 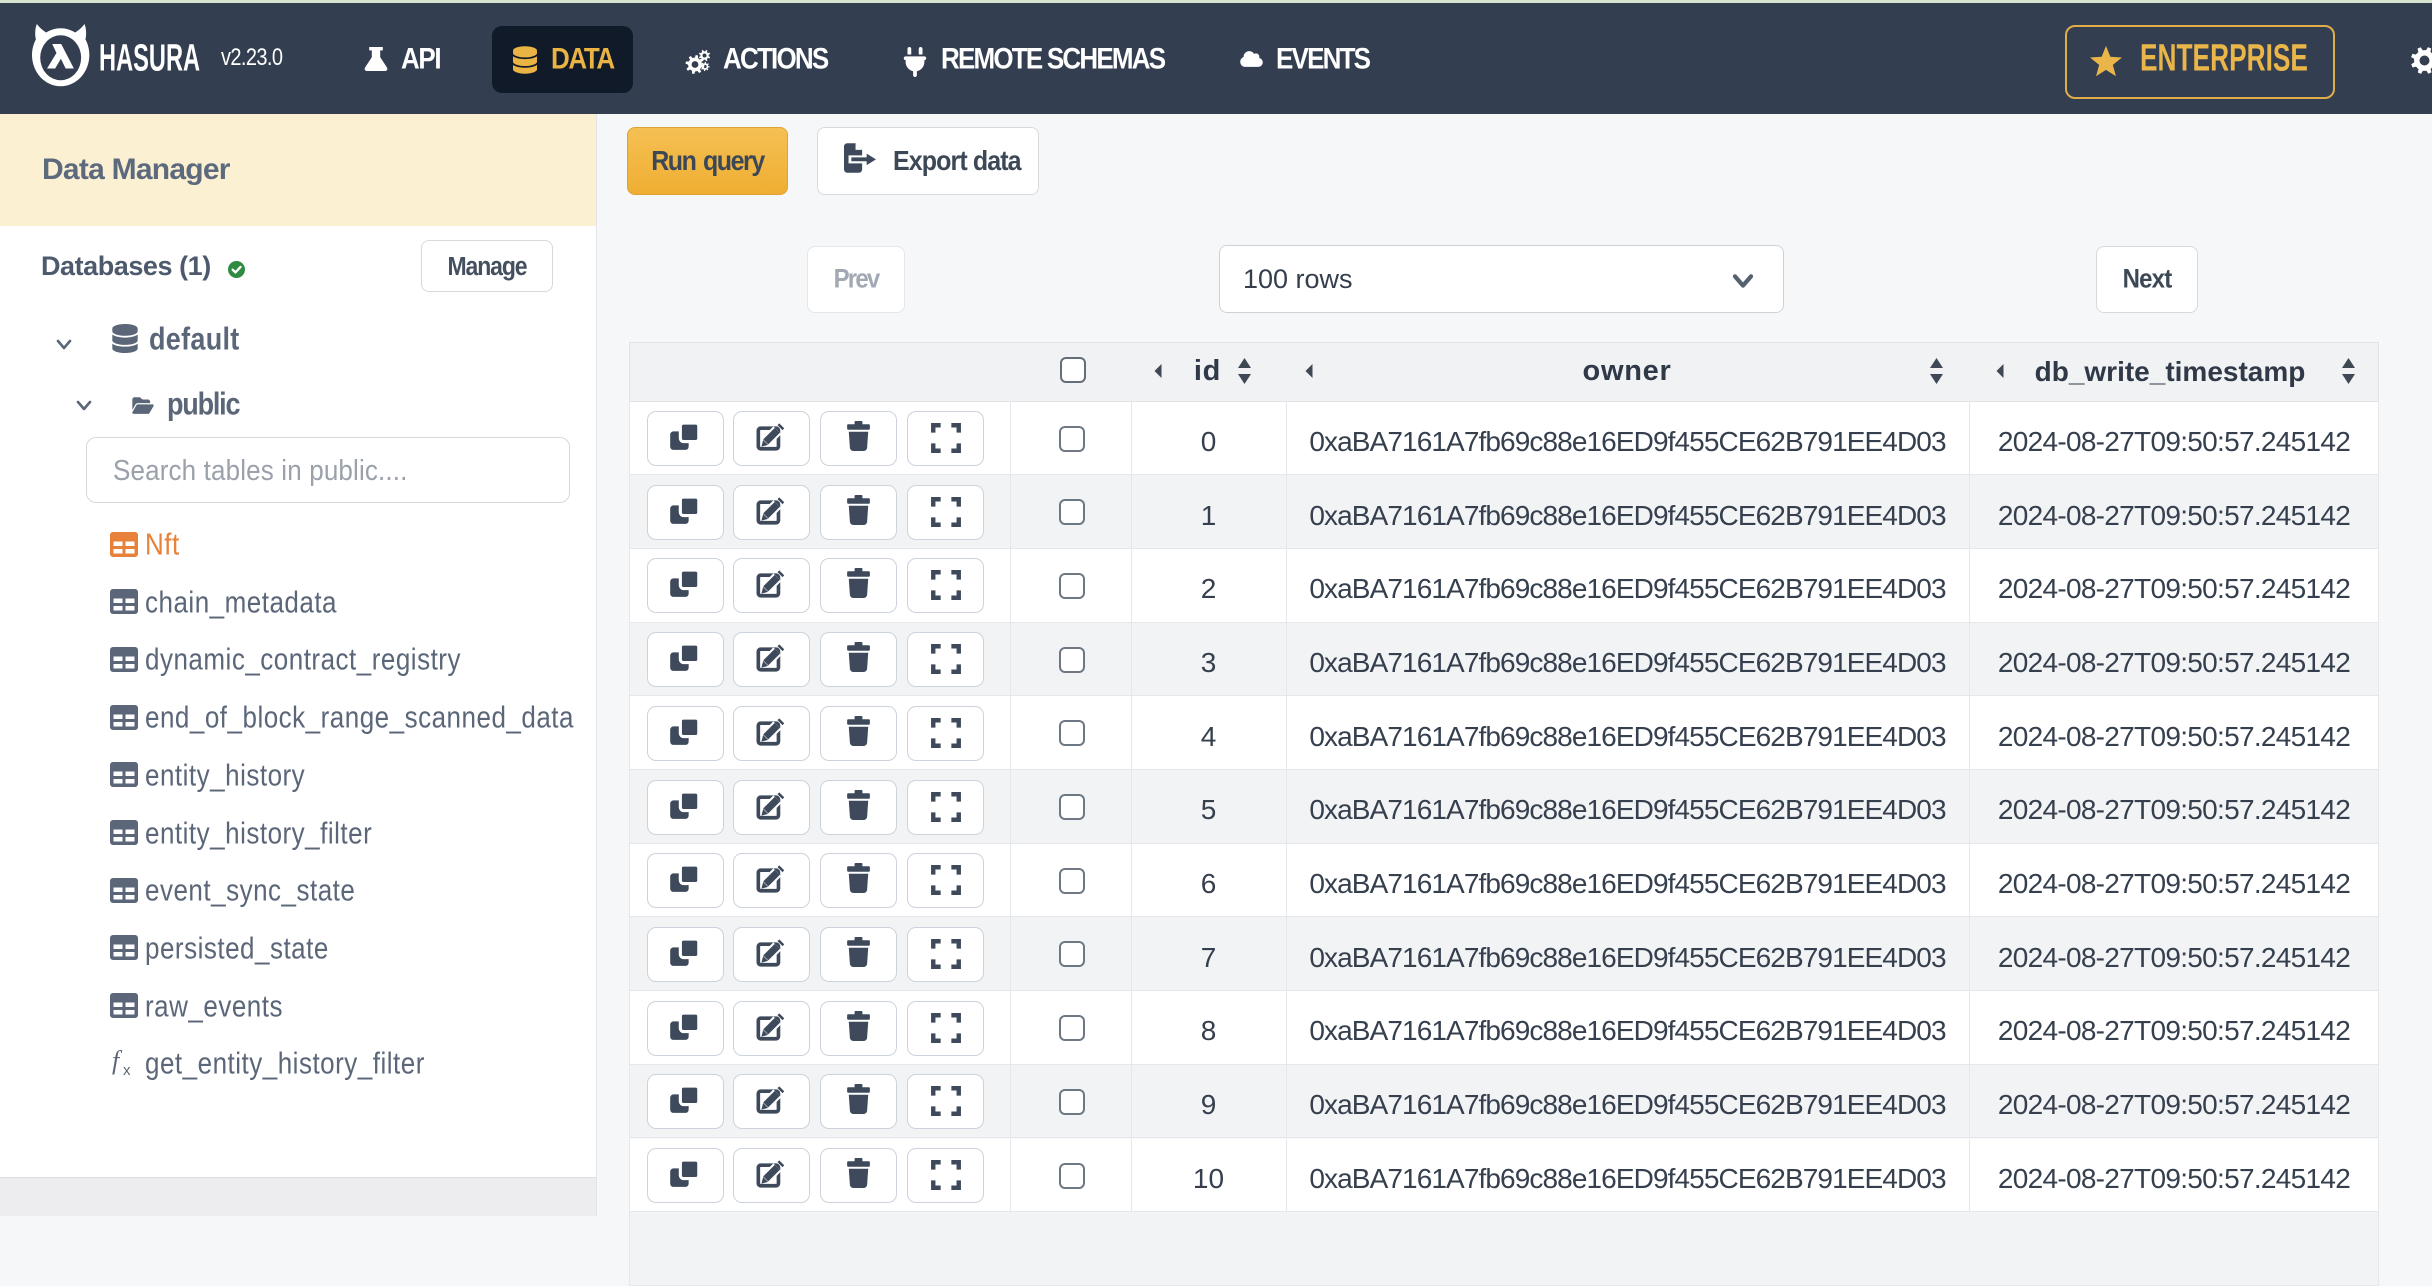 What do you see at coordinates (117, 1062) in the screenshot?
I see `svg-text: f` at bounding box center [117, 1062].